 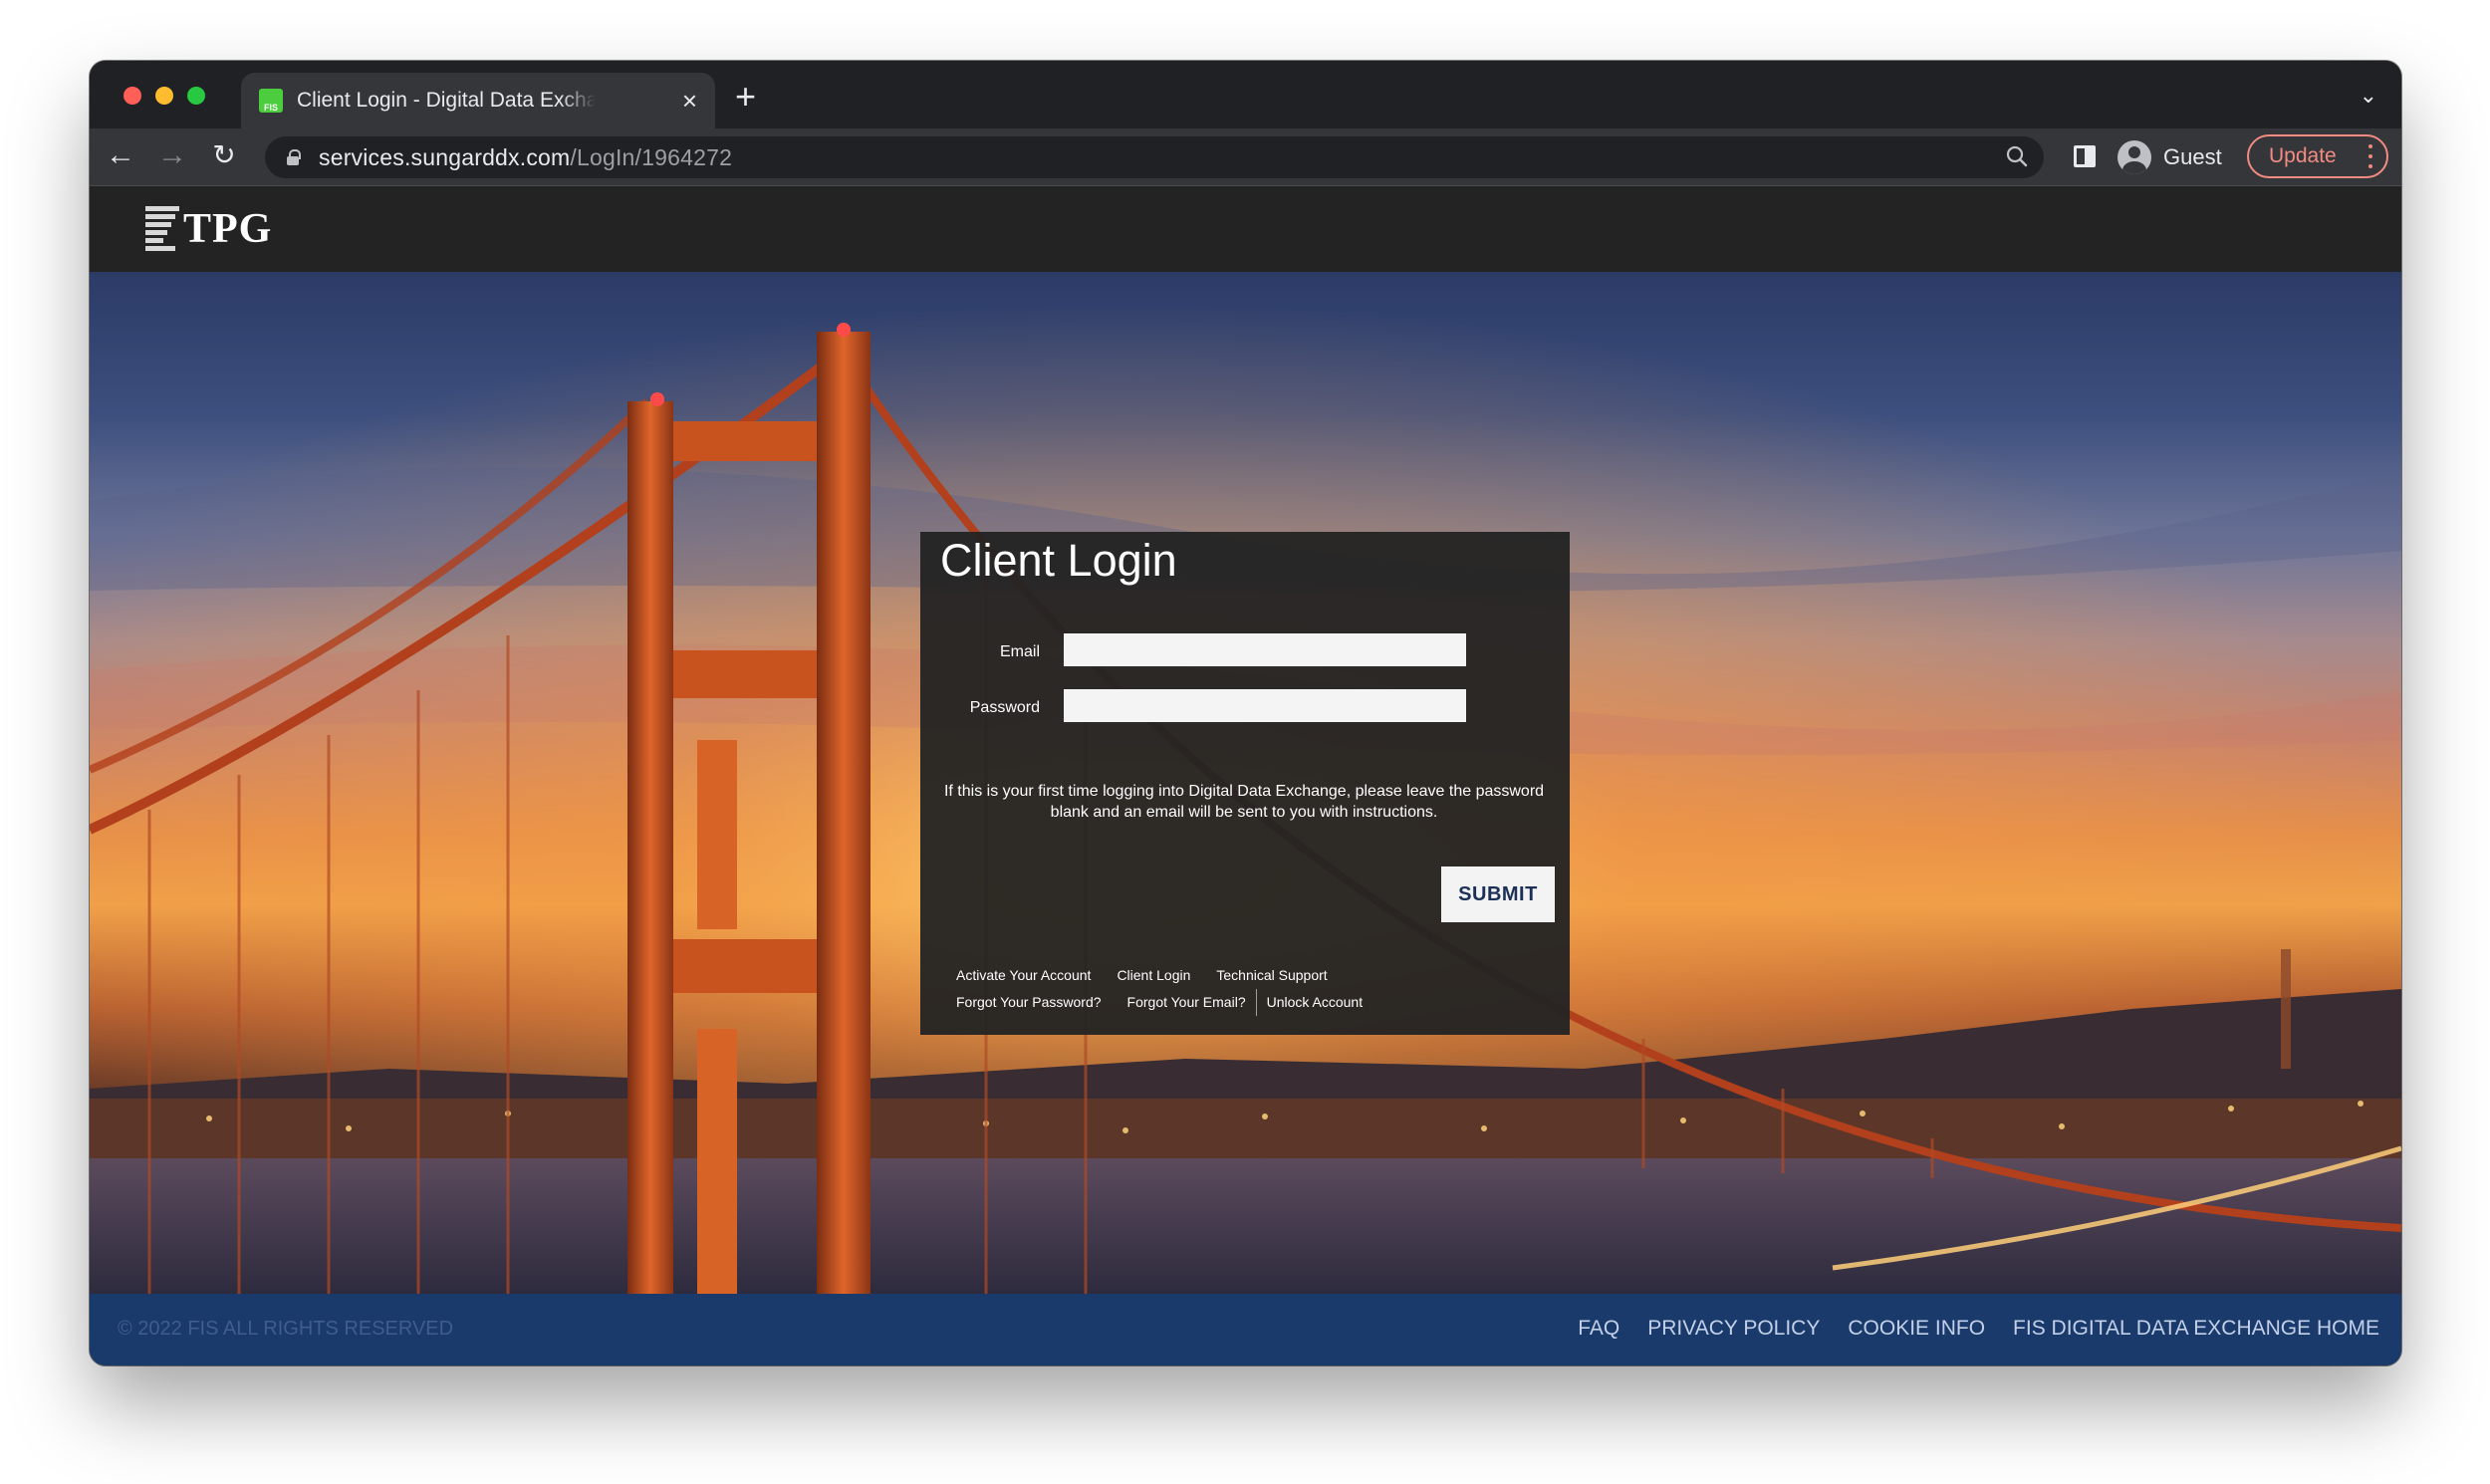 I want to click on tpg-logo: TPG, so click(x=208, y=229).